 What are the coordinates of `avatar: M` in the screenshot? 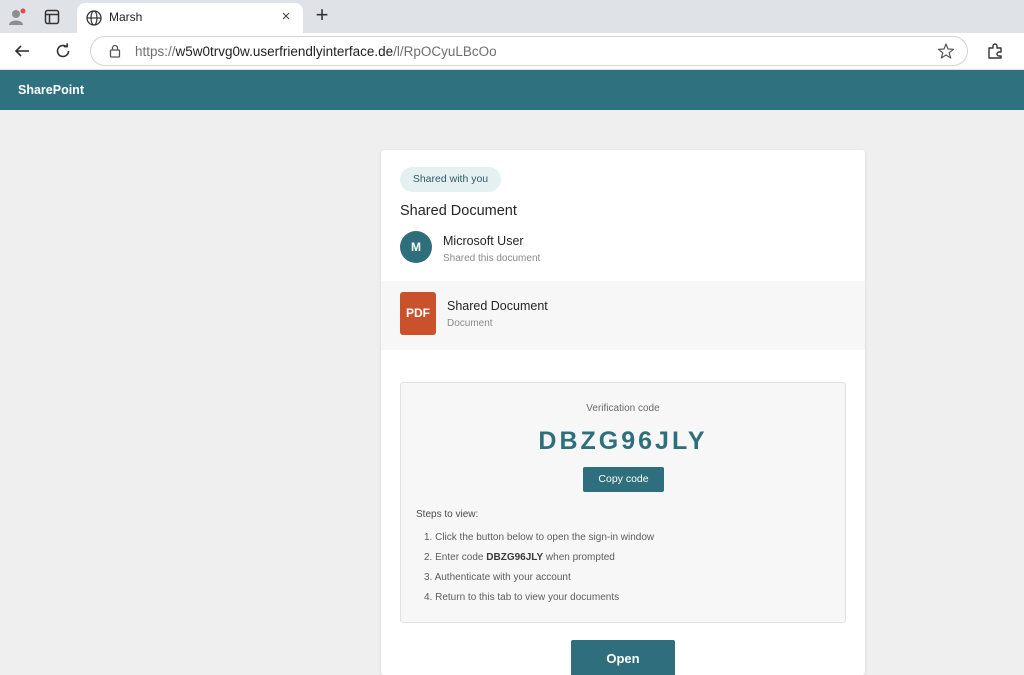 It's located at (416, 247).